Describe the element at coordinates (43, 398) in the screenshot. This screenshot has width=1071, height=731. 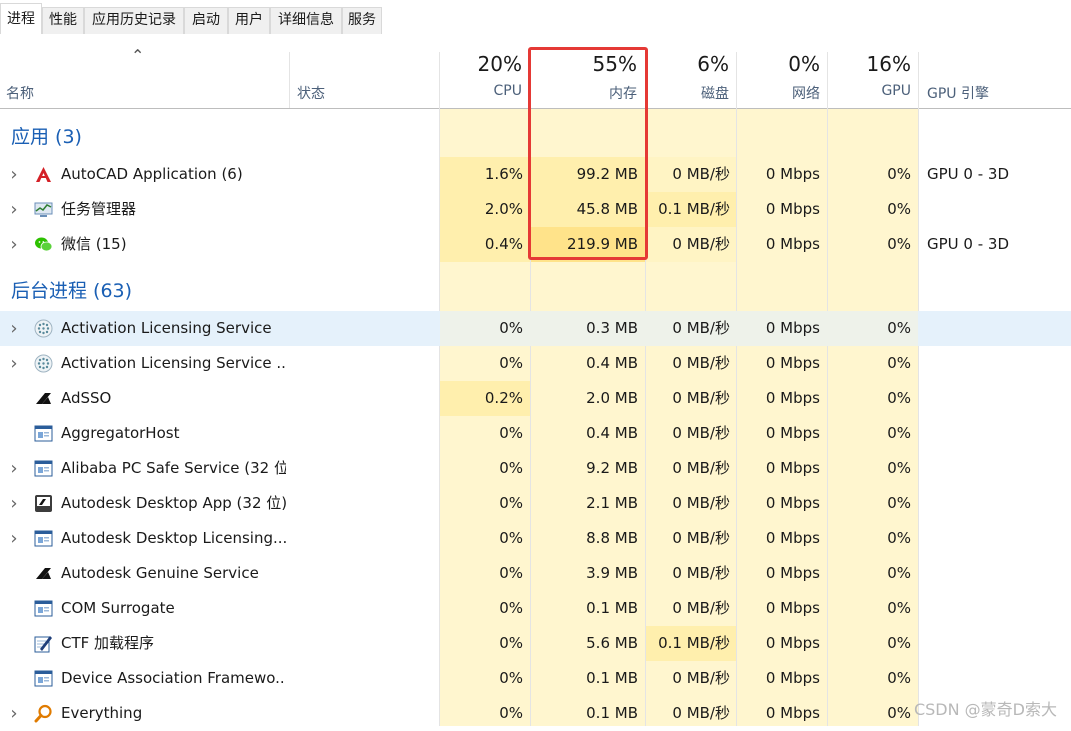
I see `autodesk-logo-icon` at that location.